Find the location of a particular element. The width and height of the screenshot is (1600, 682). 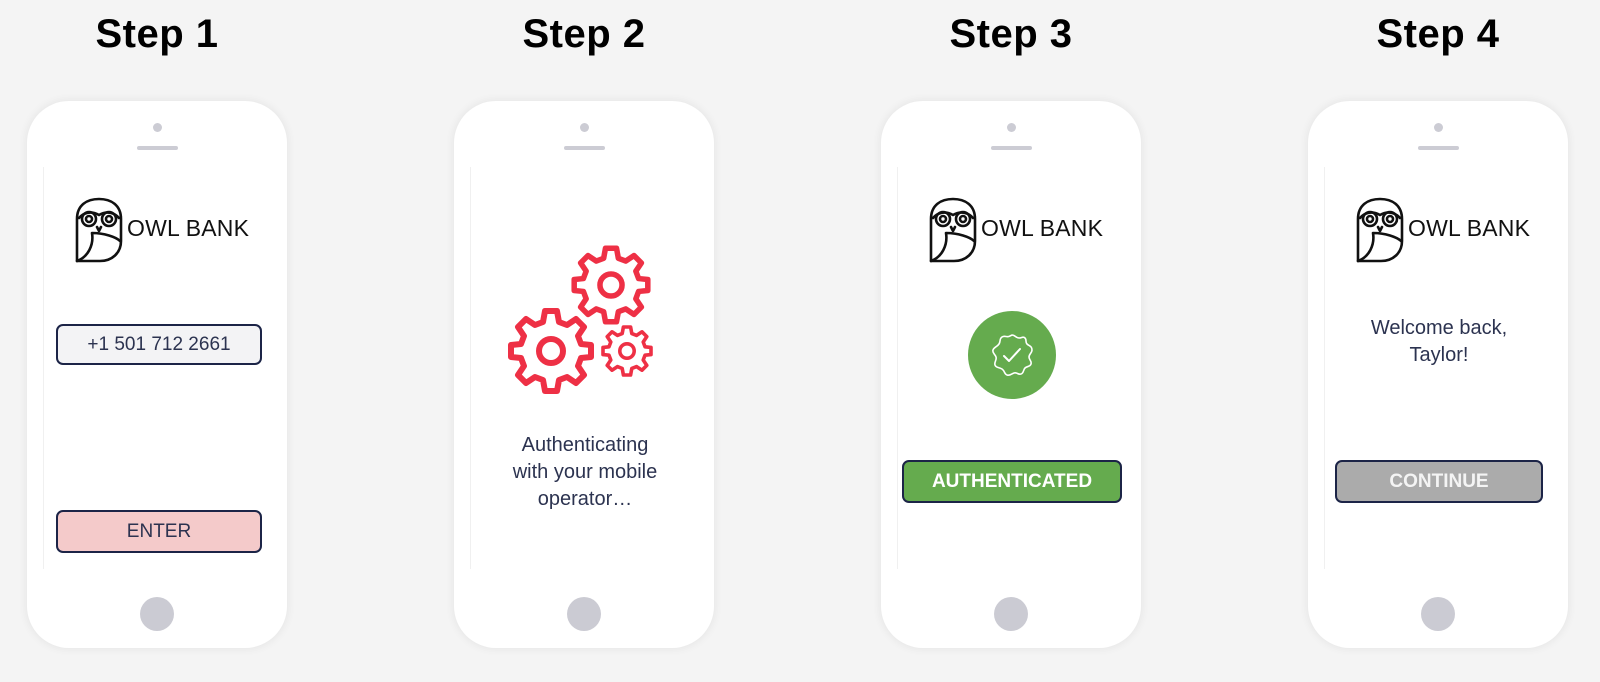

welcome-line: Taylor! is located at coordinates (1439, 355).